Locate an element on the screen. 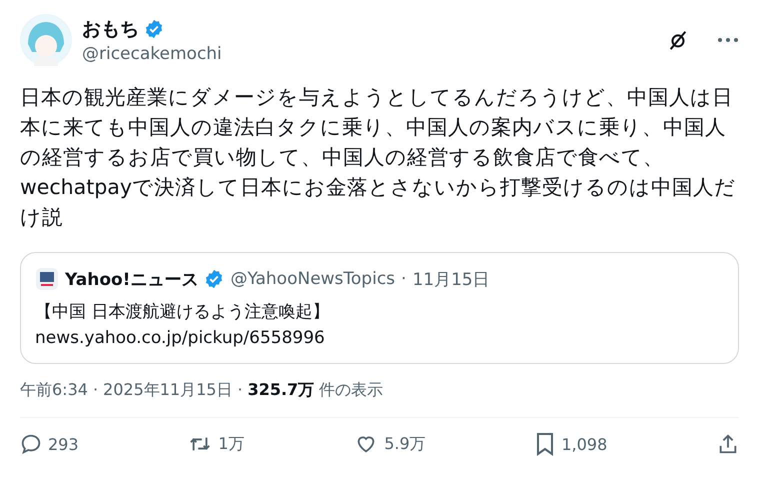 The image size is (759, 497). author-name: おもち is located at coordinates (110, 29).